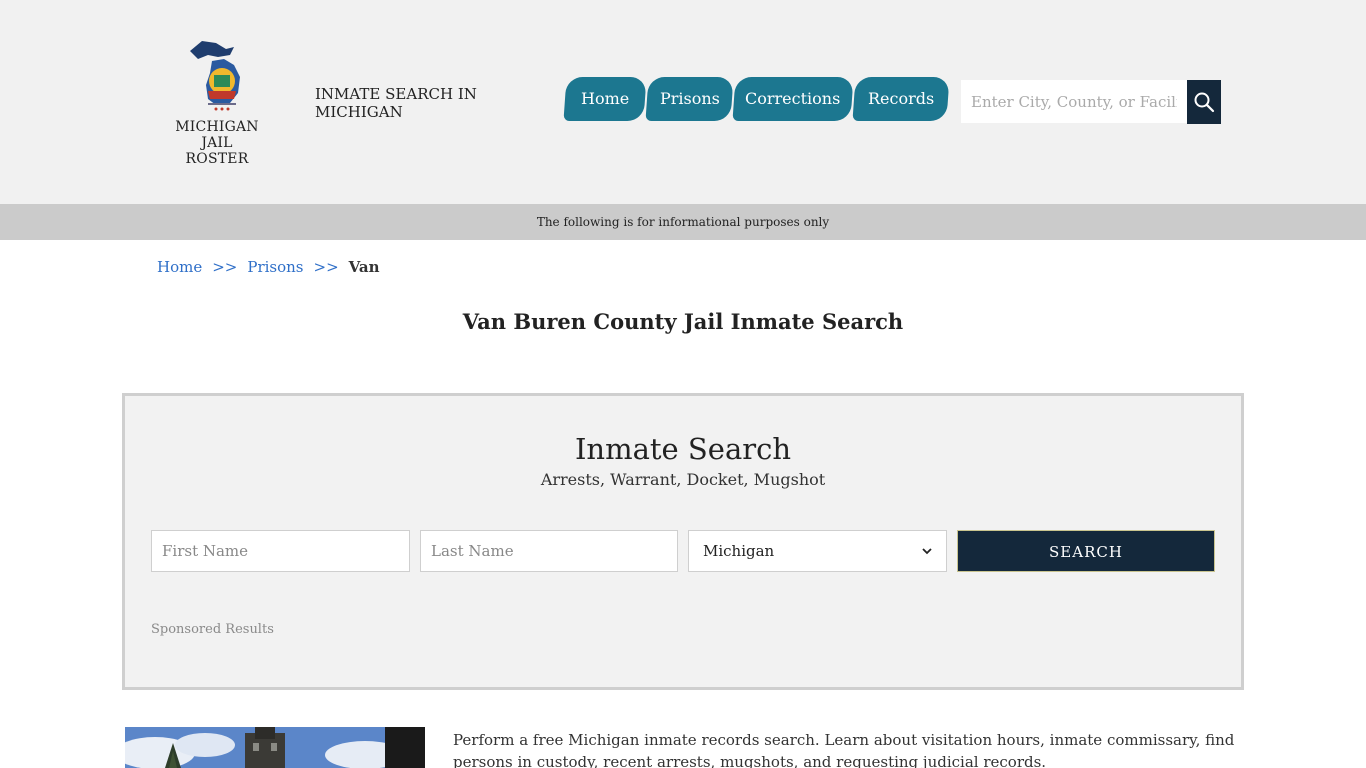 The width and height of the screenshot is (1366, 768). I want to click on page-title: Van Buren County Jail Inmate Search, so click(683, 321).